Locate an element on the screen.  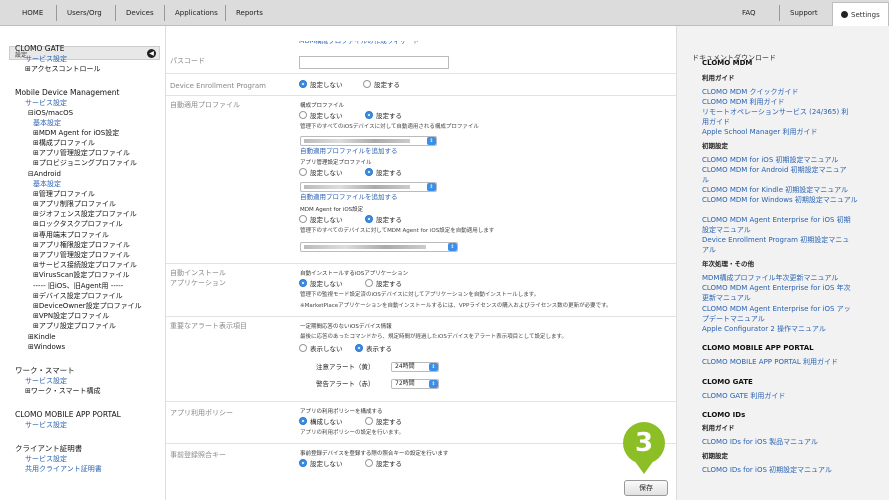
nav-home: HOME is located at coordinates (32, 13).